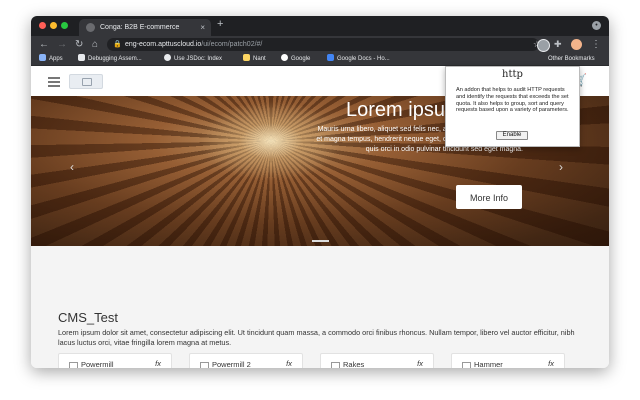 The image size is (640, 400). I want to click on carousel-next-icon: ›, so click(561, 167).